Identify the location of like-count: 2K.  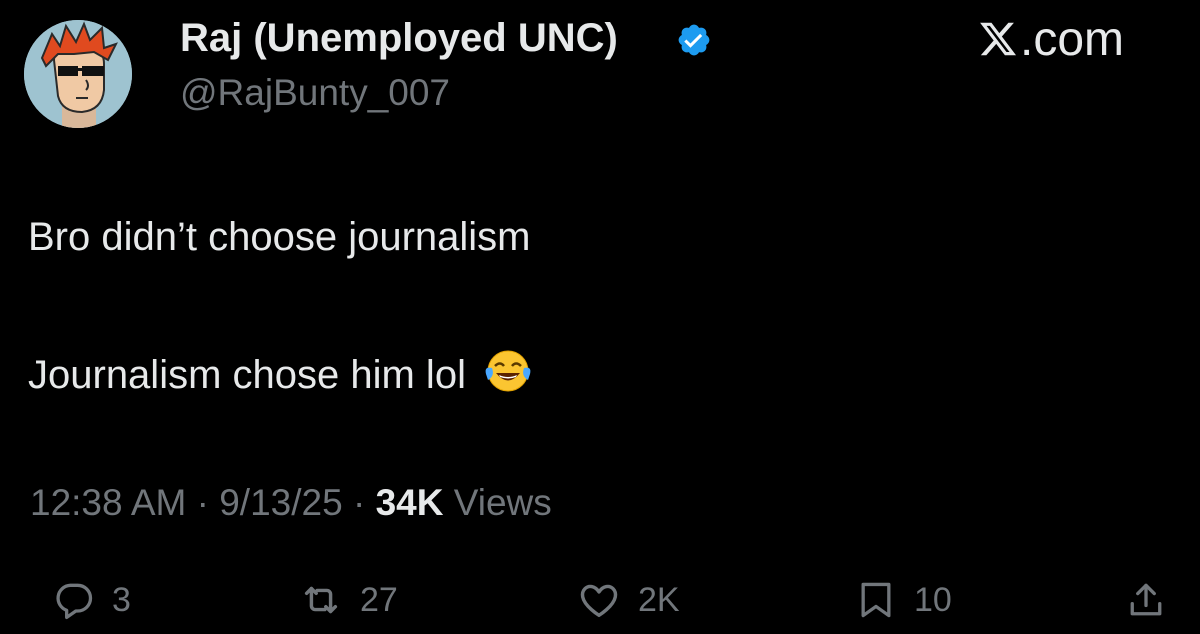
(659, 599).